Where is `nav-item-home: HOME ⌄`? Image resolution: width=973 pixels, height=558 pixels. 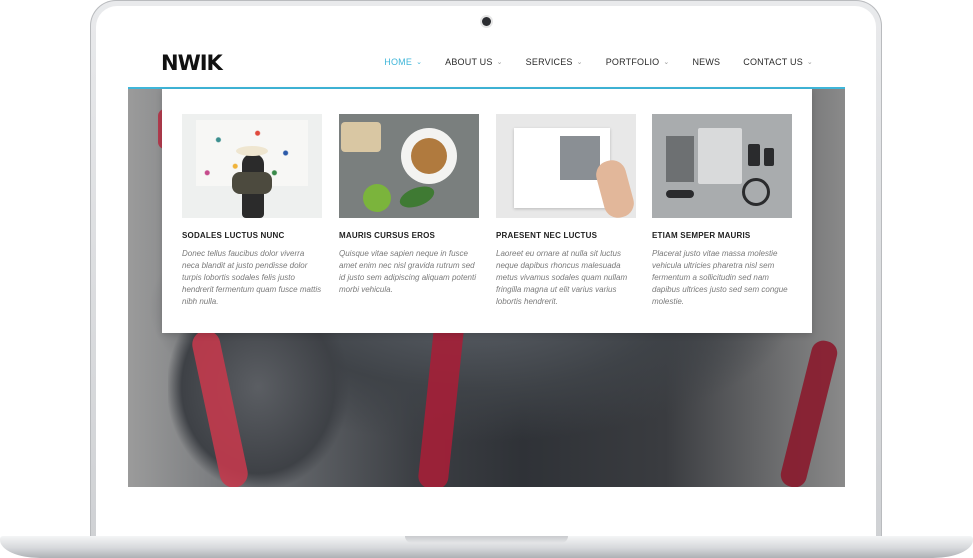
nav-item-home: HOME ⌄ is located at coordinates (403, 62).